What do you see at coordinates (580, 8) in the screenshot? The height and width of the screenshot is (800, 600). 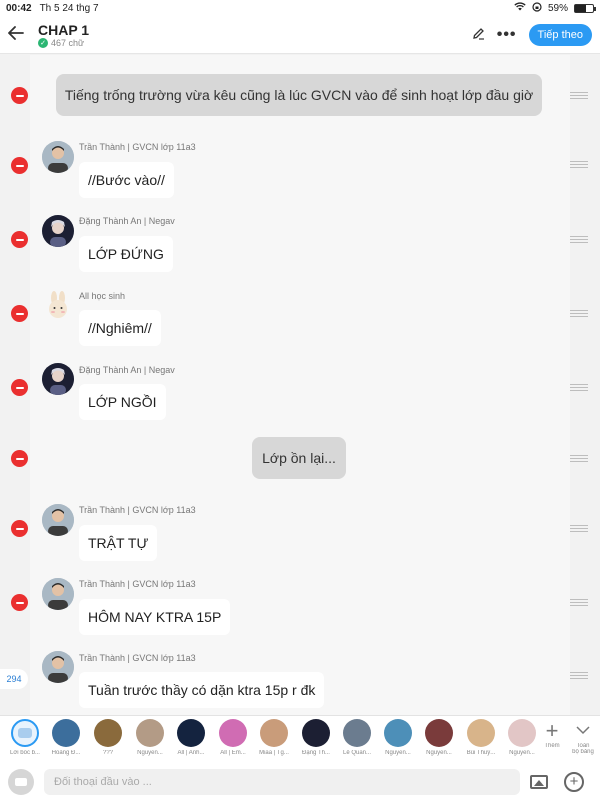 I see `battery-fill` at bounding box center [580, 8].